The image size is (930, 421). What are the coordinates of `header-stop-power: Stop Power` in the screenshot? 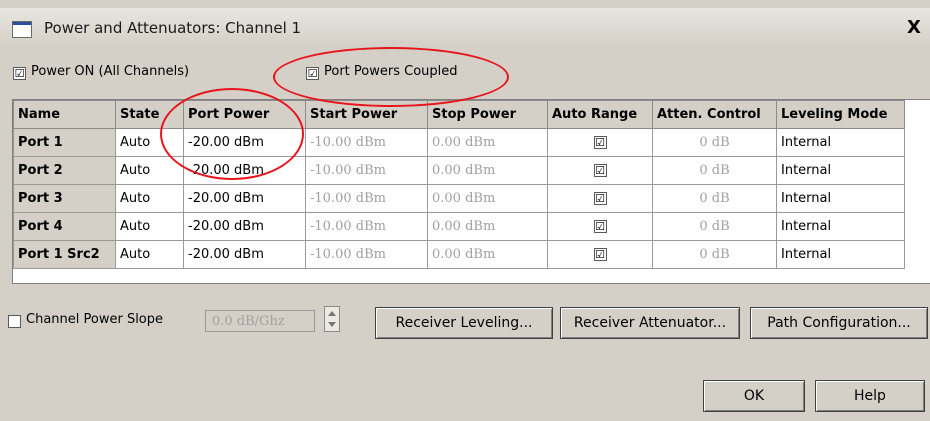 It's located at (487, 114).